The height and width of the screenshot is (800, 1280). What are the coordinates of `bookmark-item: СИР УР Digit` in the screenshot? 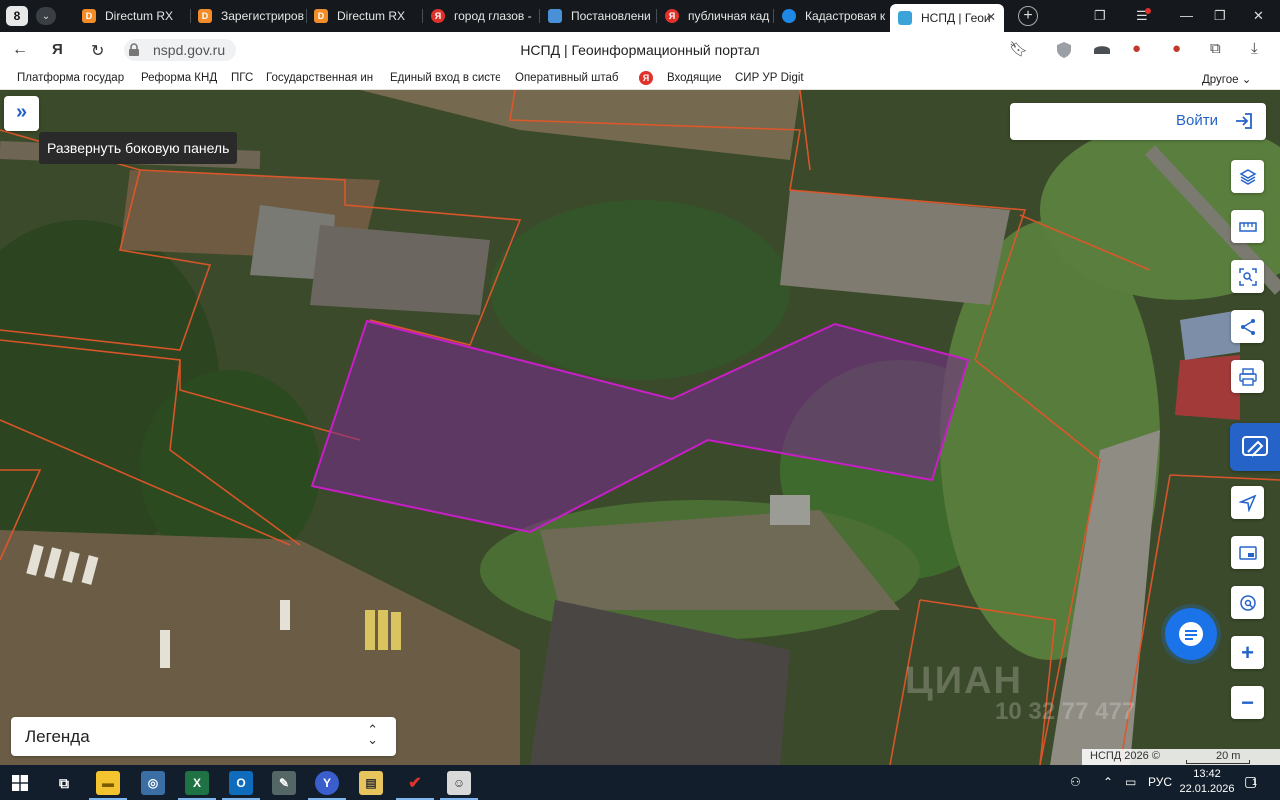 It's located at (769, 78).